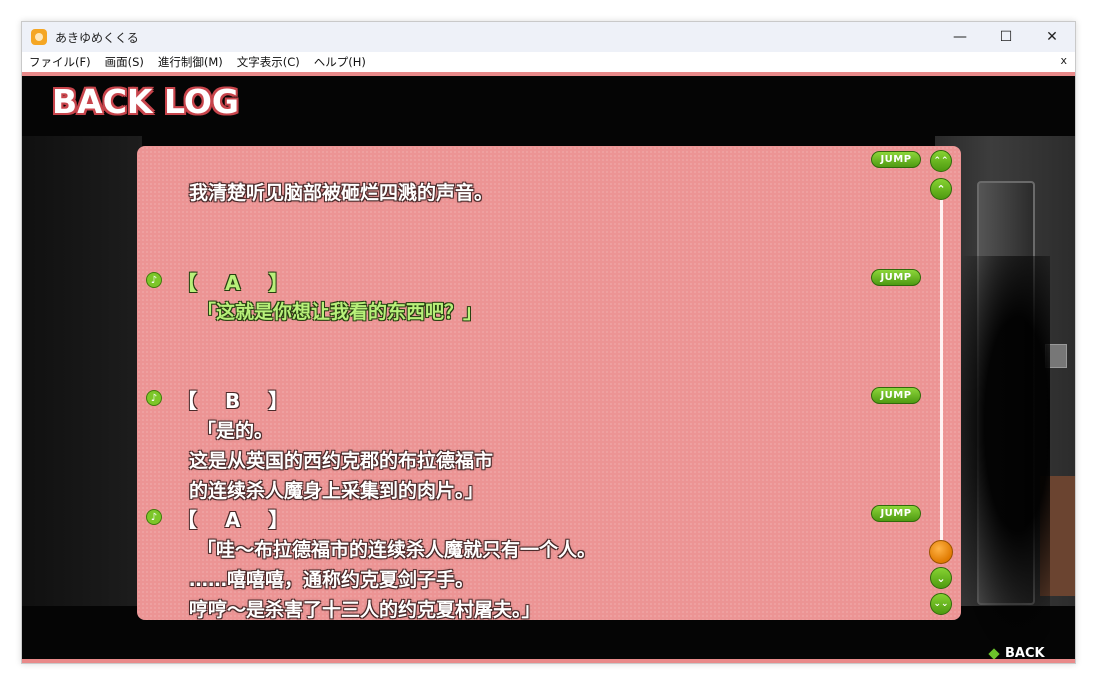 This screenshot has height=686, width=1097. Describe the element at coordinates (235, 431) in the screenshot. I see `entry-line: 「是的。` at that location.